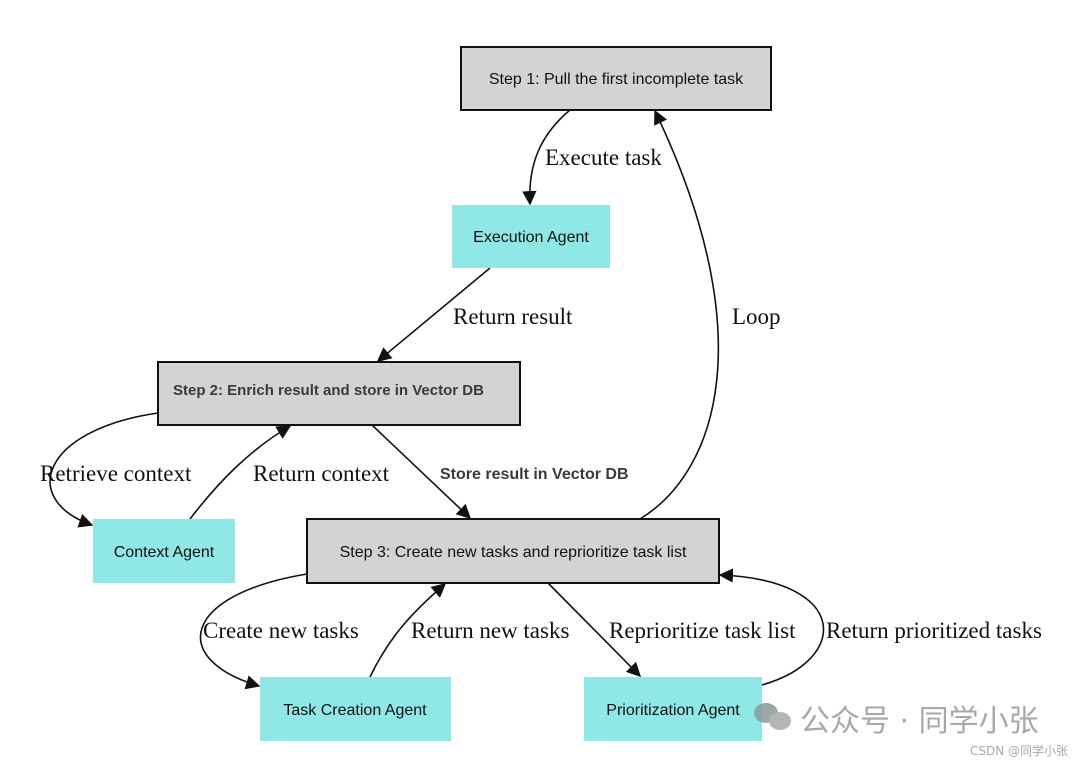  Describe the element at coordinates (603, 157) in the screenshot. I see `label-execute-task: Execute task` at that location.